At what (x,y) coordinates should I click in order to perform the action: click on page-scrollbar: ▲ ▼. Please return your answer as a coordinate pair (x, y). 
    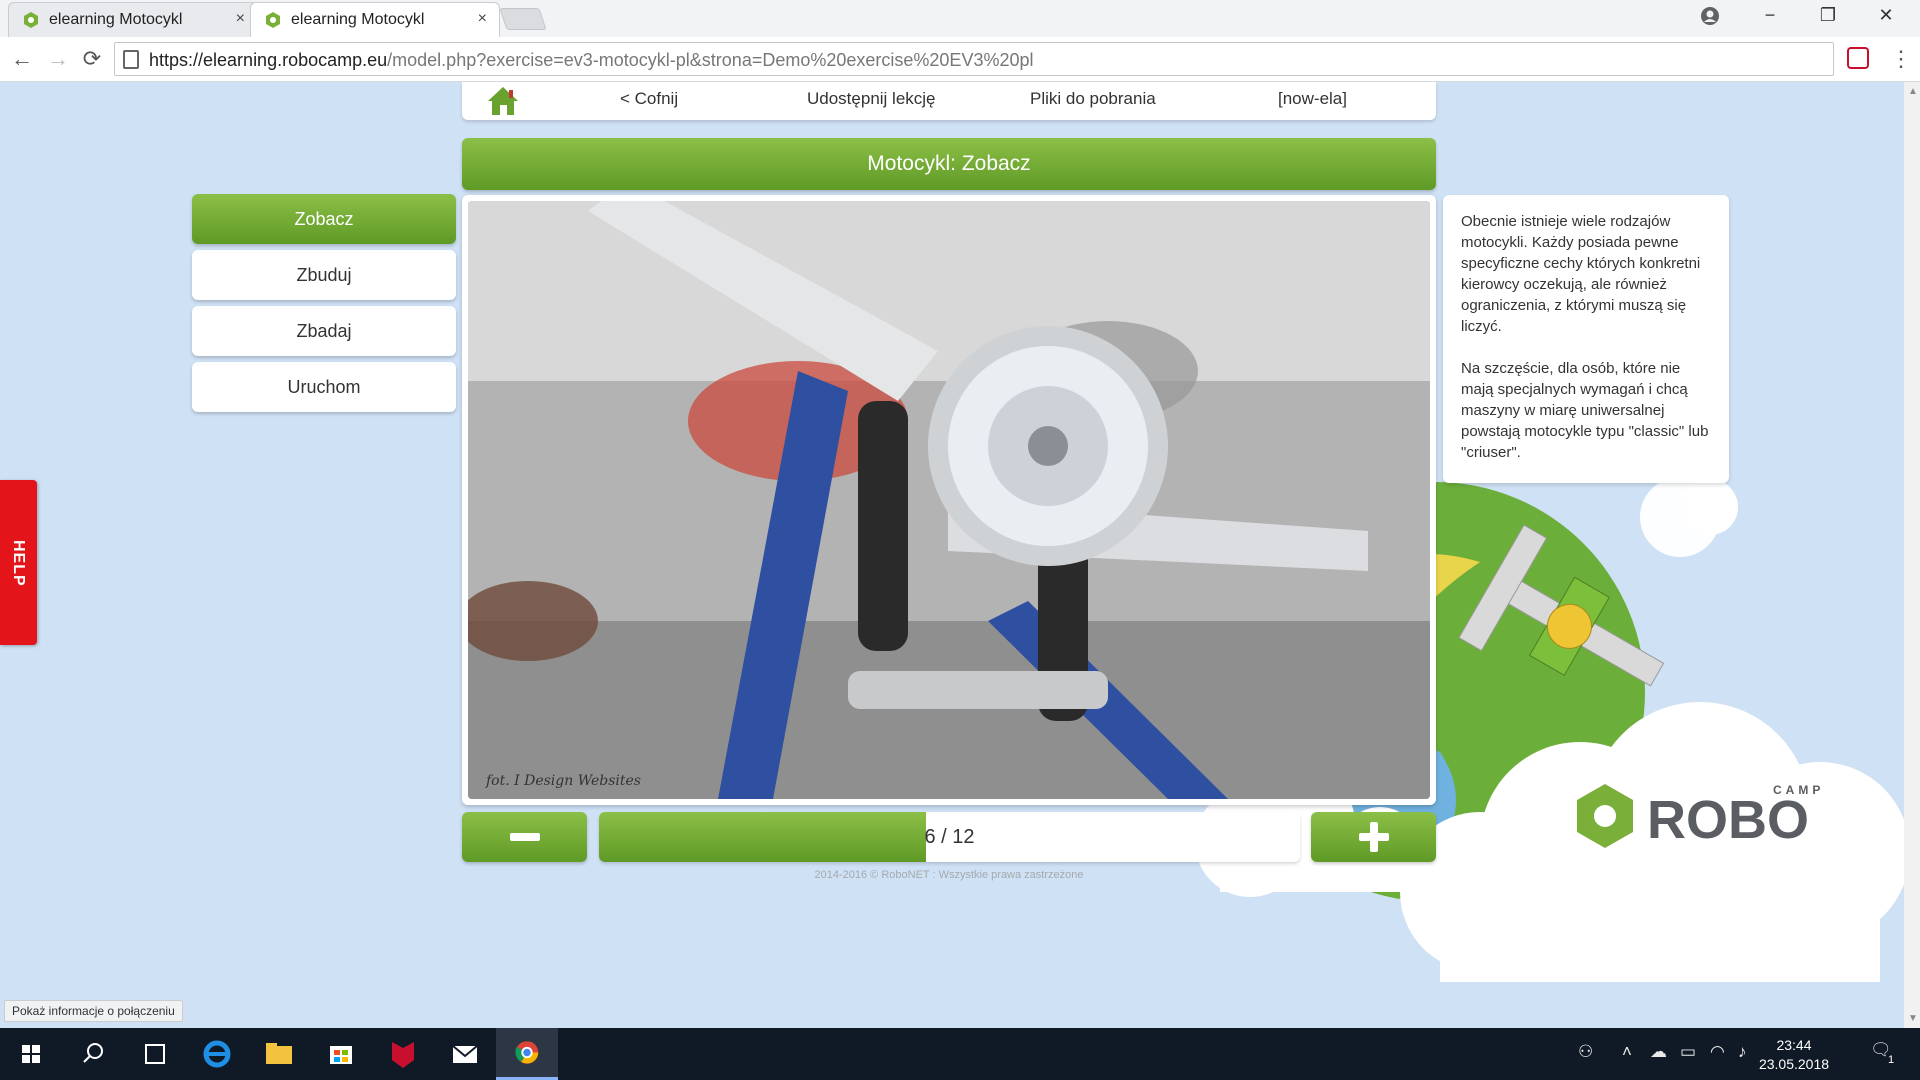
    Looking at the image, I should click on (1912, 555).